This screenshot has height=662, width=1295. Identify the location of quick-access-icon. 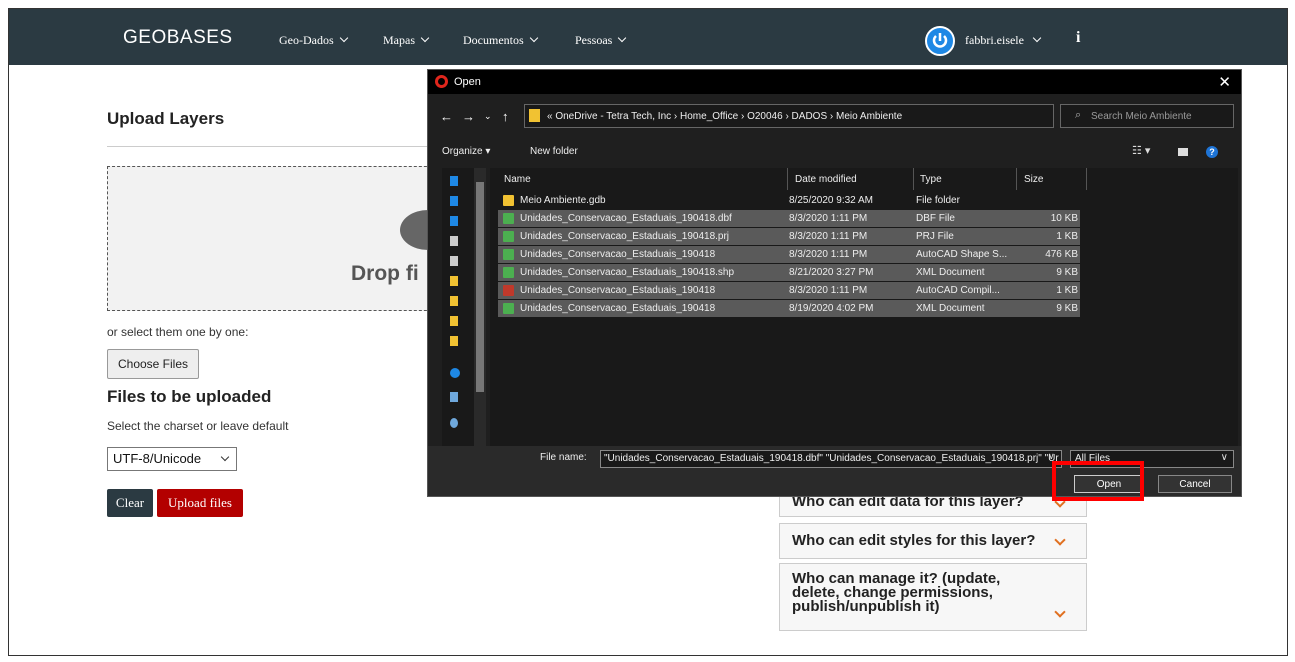
(454, 181).